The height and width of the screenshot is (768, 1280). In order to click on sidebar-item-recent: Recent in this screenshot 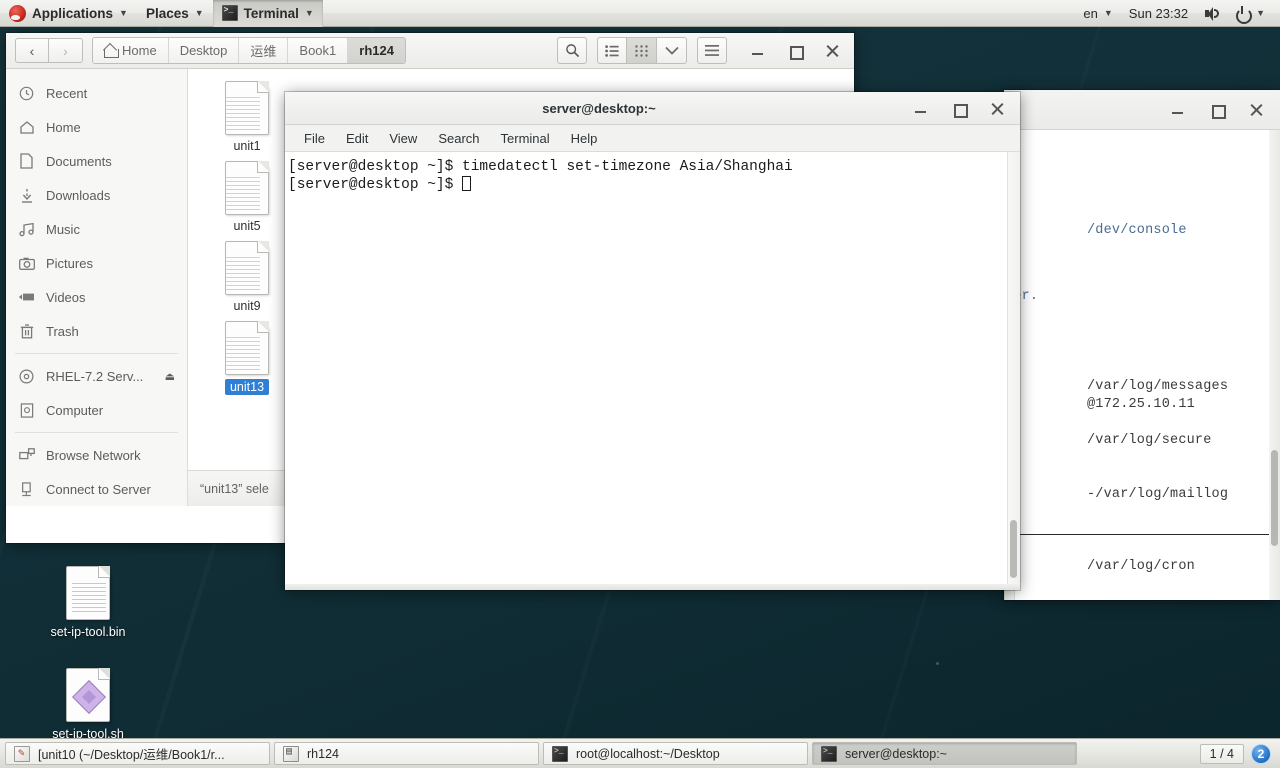, I will do `click(96, 93)`.